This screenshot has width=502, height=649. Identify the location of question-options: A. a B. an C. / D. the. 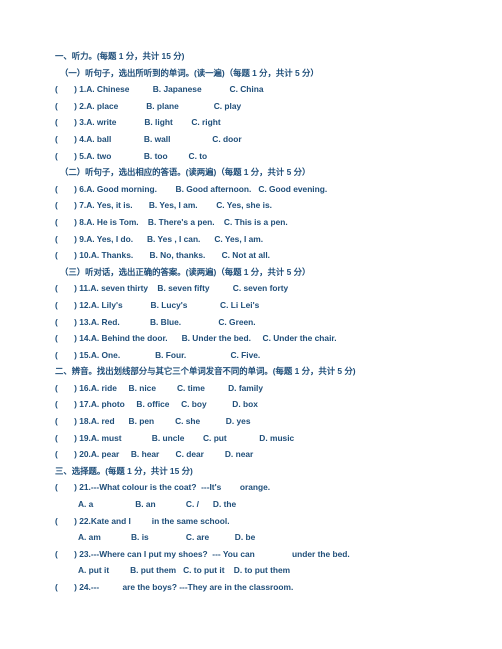
(265, 504).